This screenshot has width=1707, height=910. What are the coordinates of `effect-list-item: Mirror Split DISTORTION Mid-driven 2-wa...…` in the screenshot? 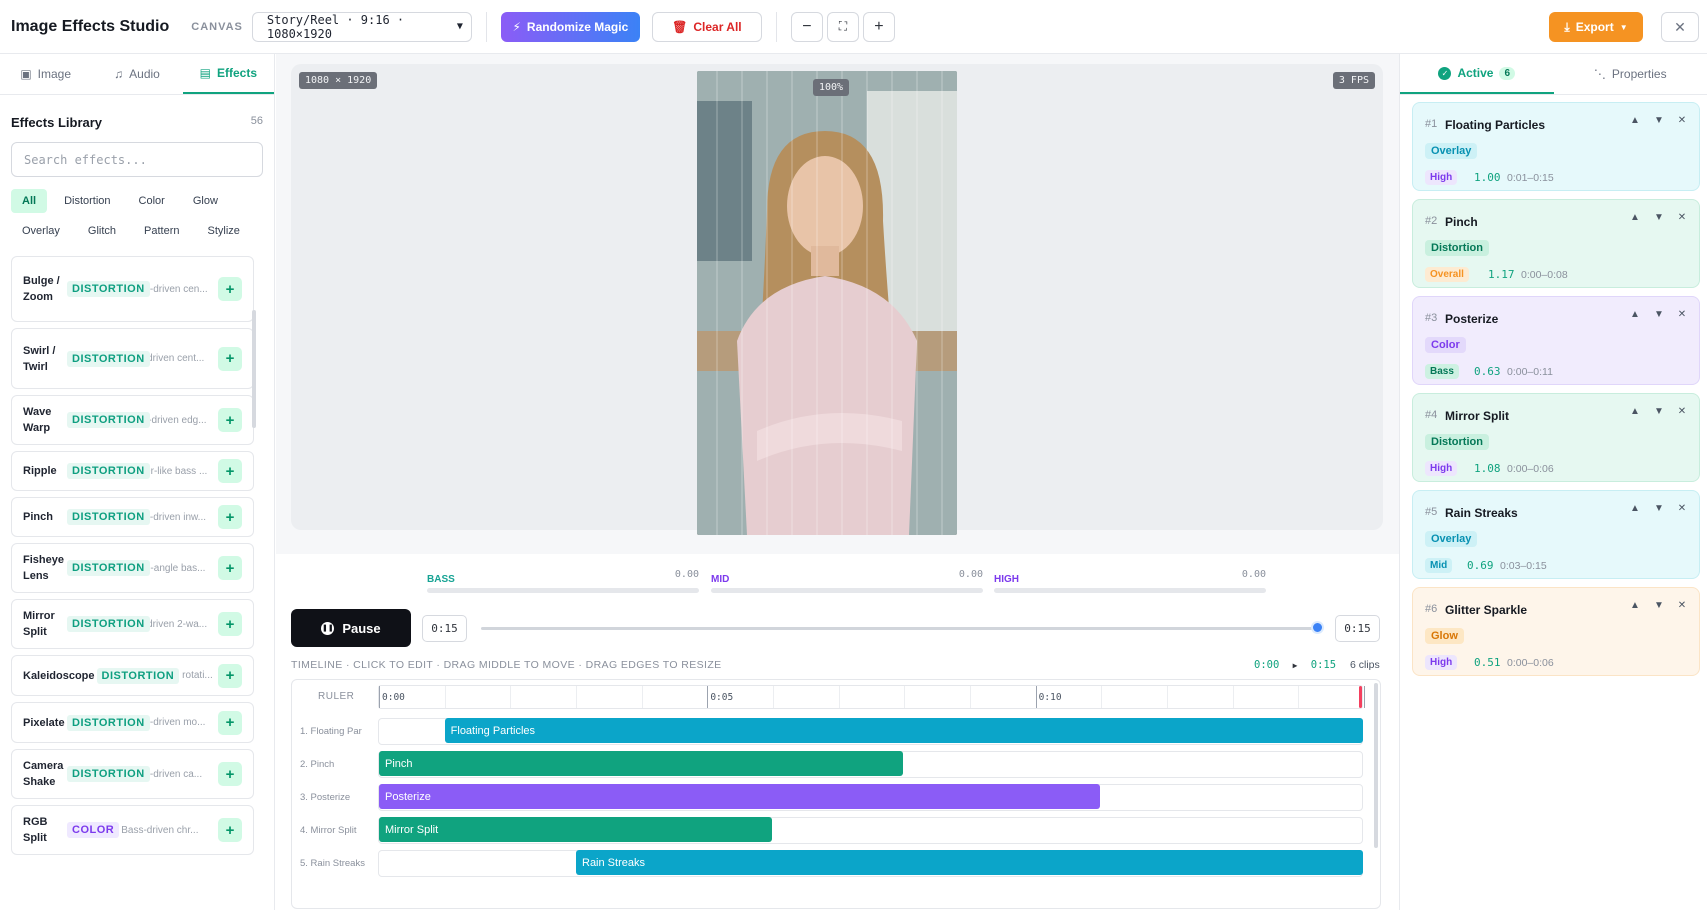 It's located at (132, 624).